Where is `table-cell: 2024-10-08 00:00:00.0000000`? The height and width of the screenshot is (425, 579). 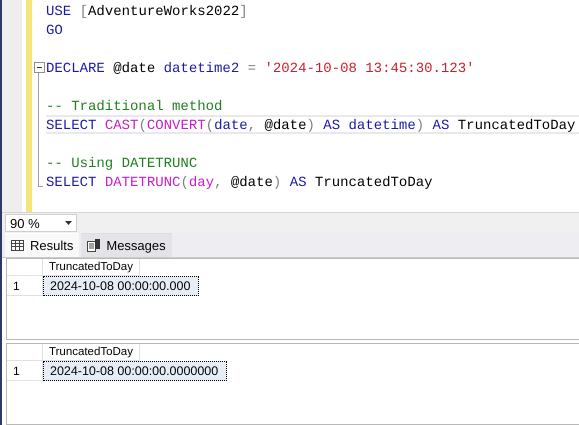
table-cell: 2024-10-08 00:00:00.0000000 is located at coordinates (135, 371).